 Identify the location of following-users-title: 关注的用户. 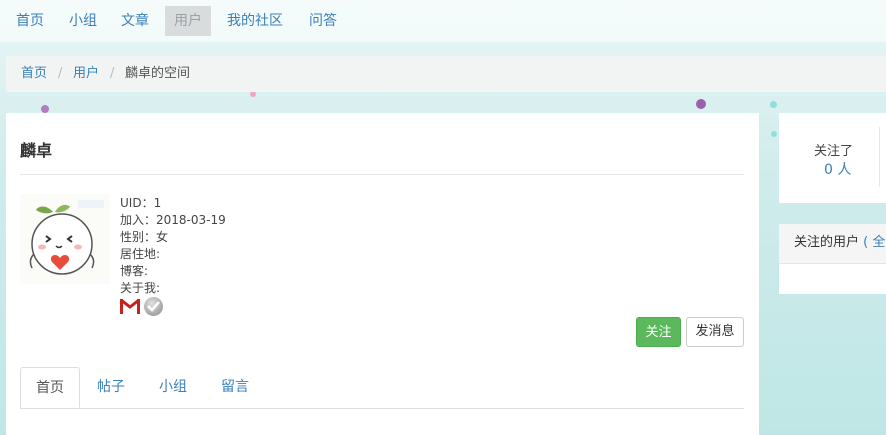
(827, 242).